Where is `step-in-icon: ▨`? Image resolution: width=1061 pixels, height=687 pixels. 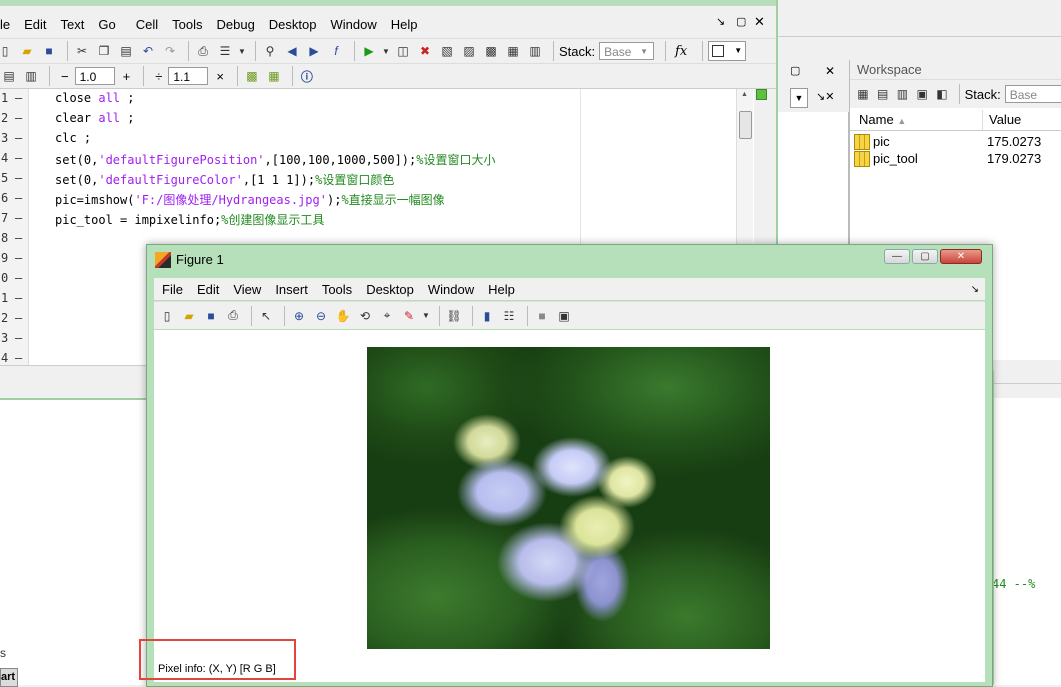
step-in-icon: ▨ is located at coordinates (469, 51).